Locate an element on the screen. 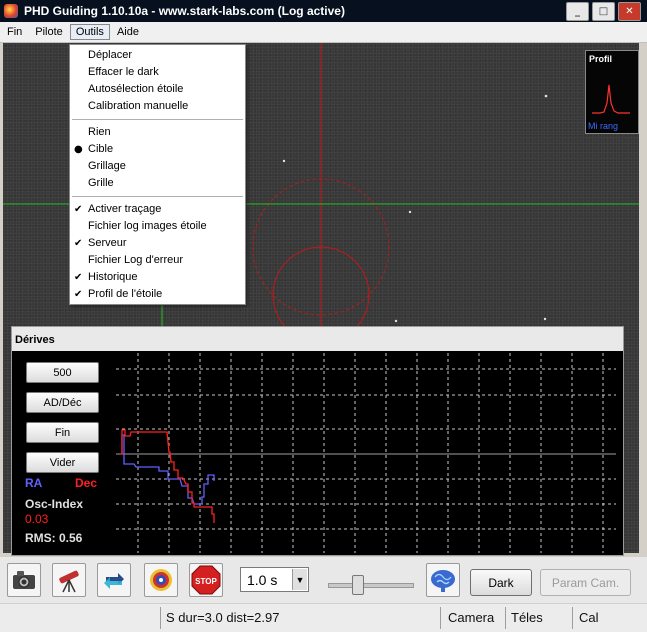  menu-item-deplacer: Déplacer is located at coordinates (157, 55).